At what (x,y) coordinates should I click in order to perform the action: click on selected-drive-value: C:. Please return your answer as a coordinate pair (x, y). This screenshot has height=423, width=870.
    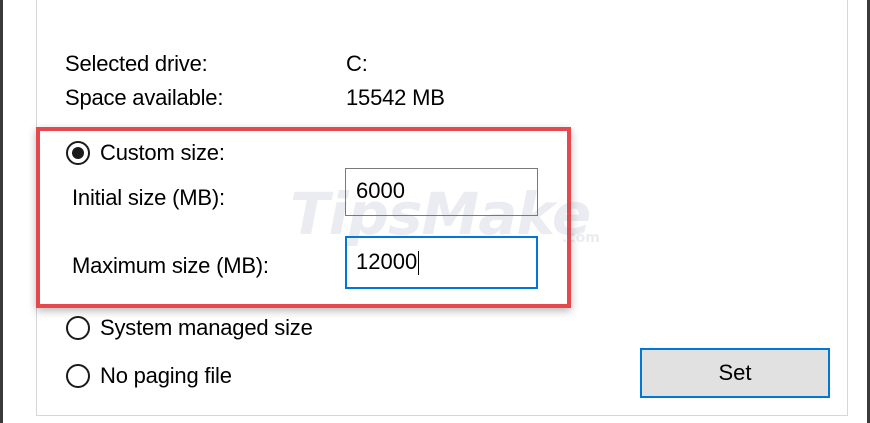
    Looking at the image, I should click on (357, 63).